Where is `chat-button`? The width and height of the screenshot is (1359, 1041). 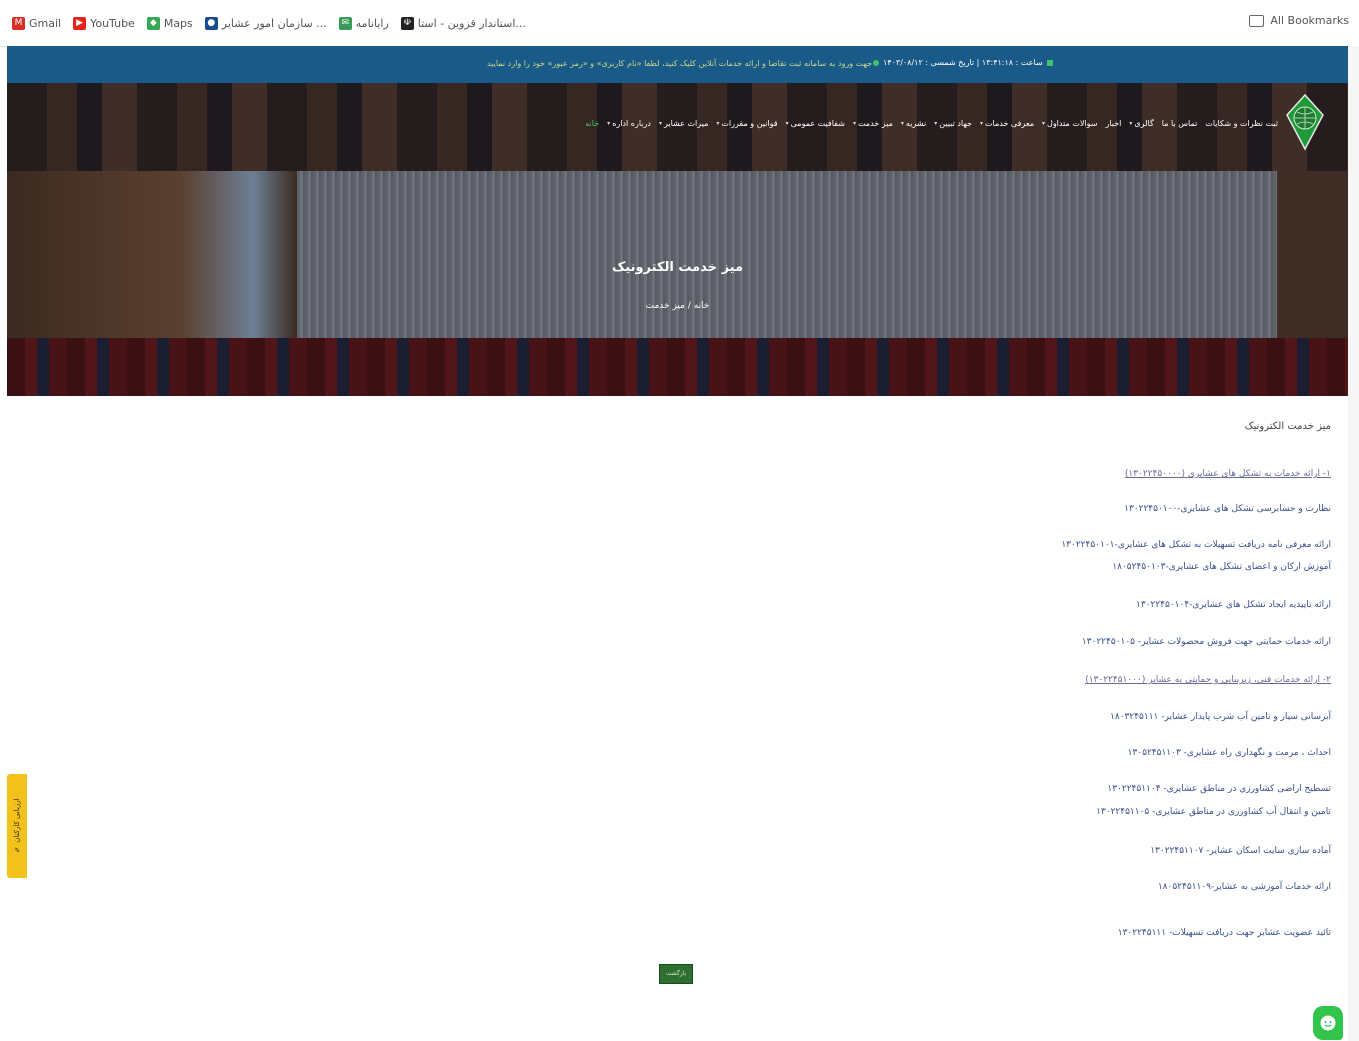 chat-button is located at coordinates (1328, 1023).